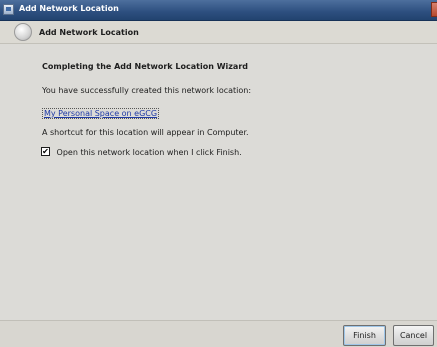 This screenshot has height=347, width=437. Describe the element at coordinates (218, 10) in the screenshot. I see `window-titlebar: Add Network Location` at that location.